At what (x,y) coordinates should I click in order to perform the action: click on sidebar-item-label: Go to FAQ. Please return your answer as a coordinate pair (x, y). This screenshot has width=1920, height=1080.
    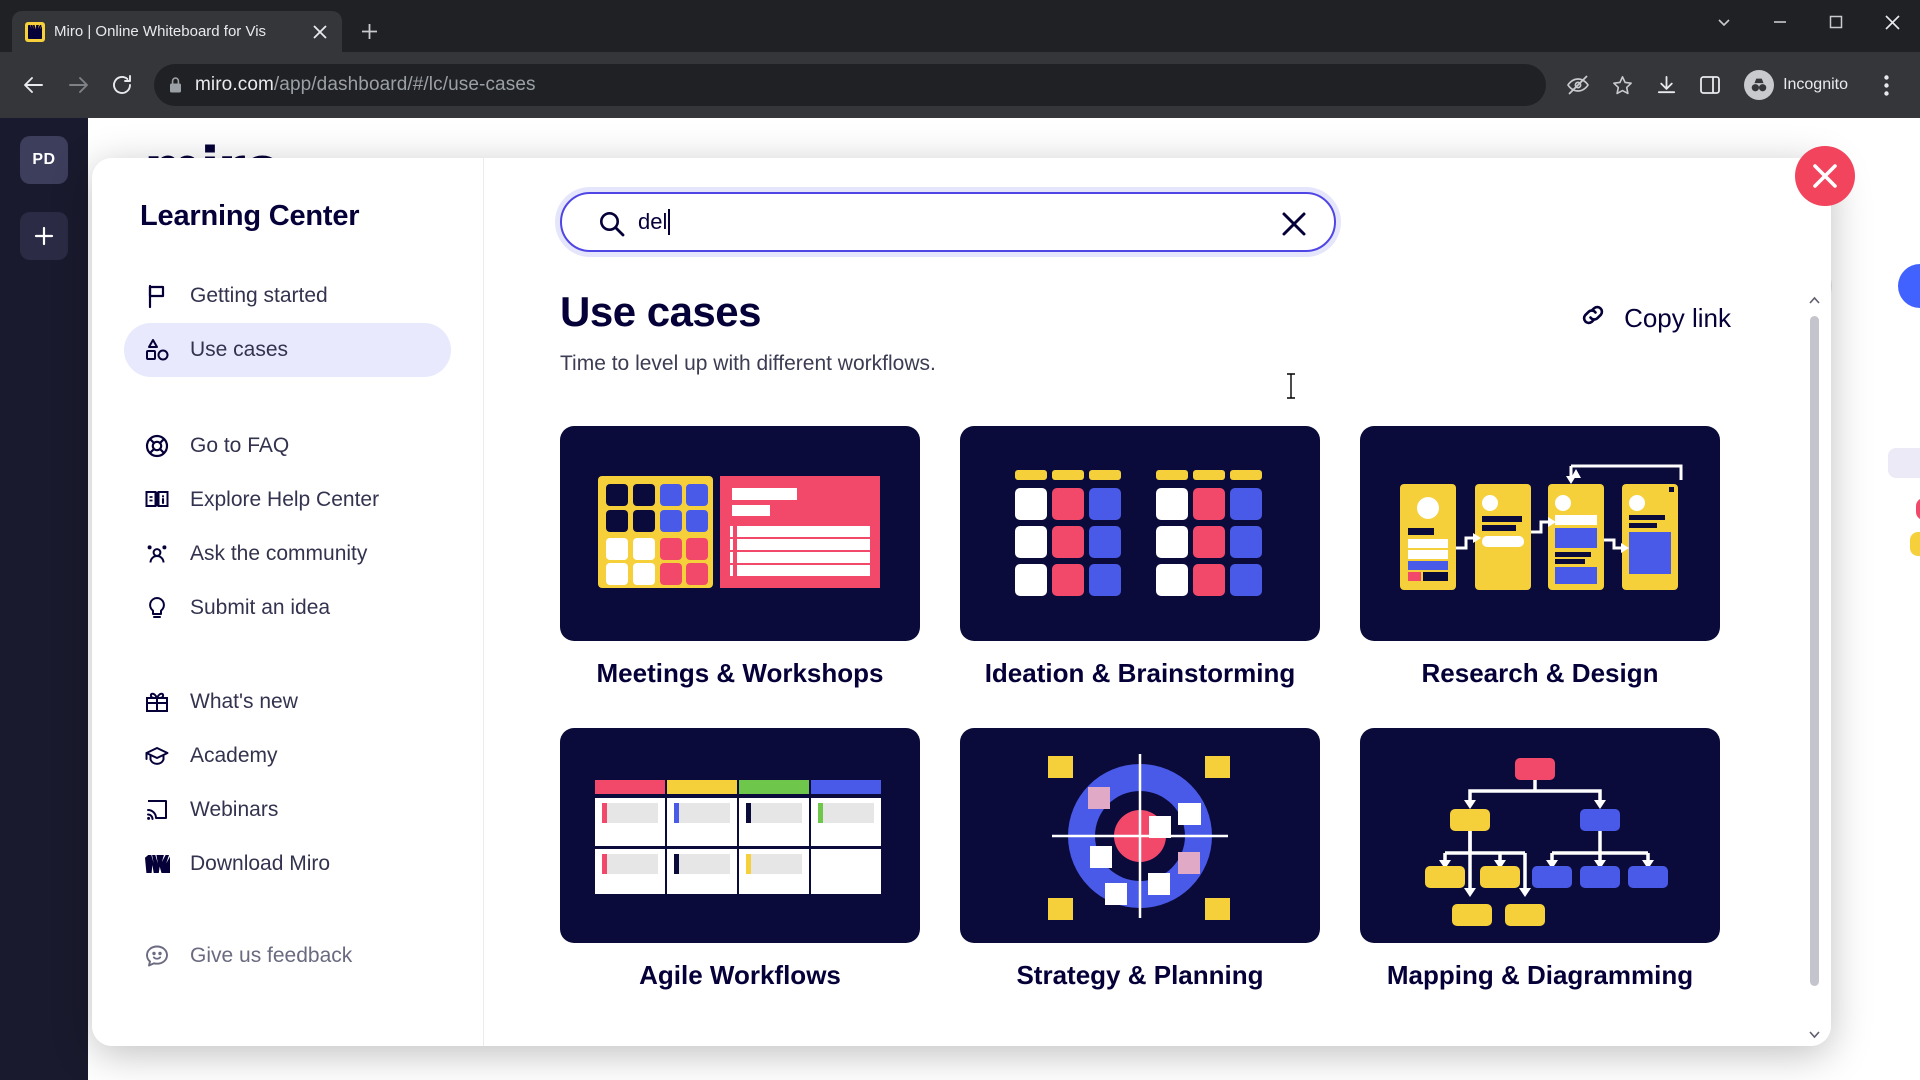
    Looking at the image, I should click on (240, 445).